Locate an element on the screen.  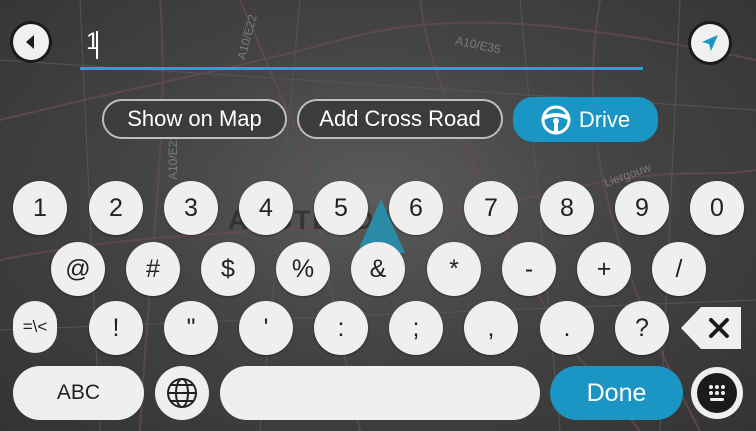
space-key is located at coordinates (380, 393).